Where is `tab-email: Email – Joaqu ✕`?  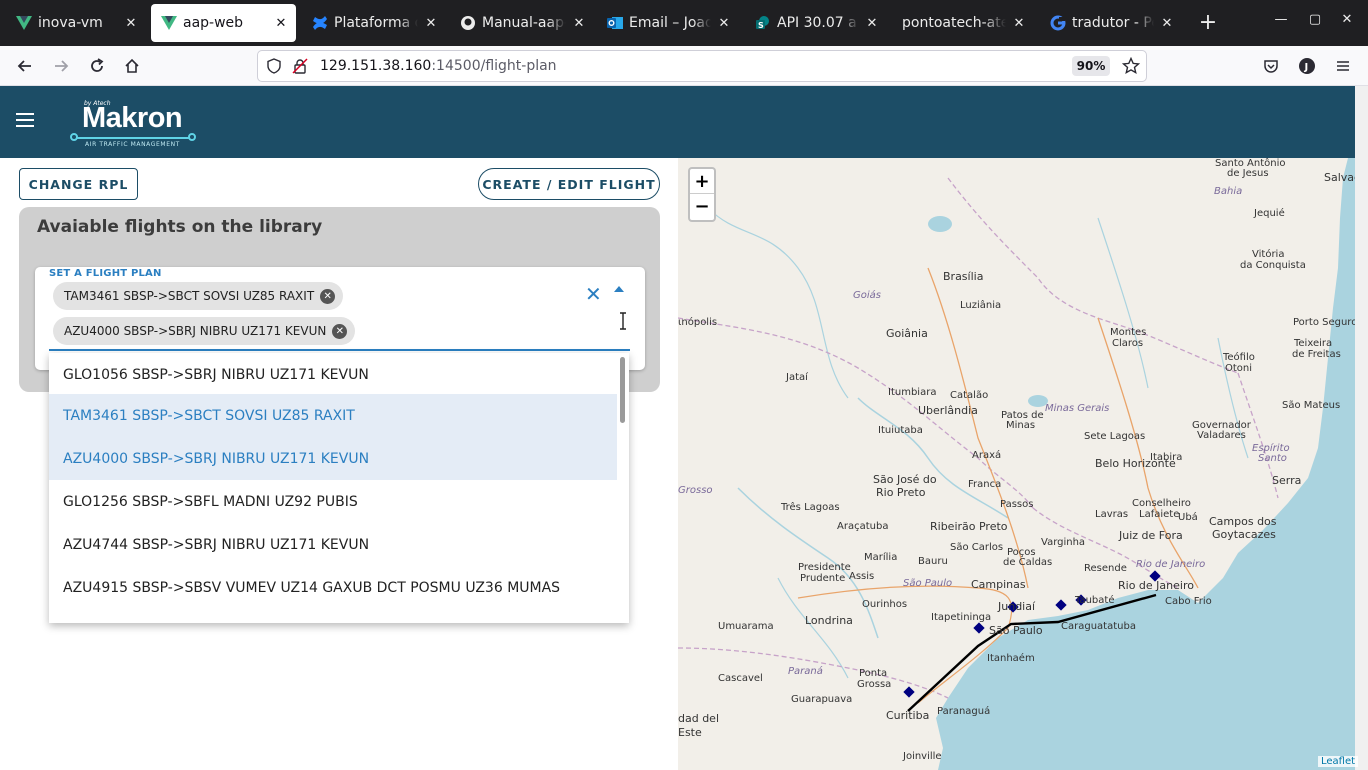
tab-email: Email – Joaqu ✕ is located at coordinates (668, 23).